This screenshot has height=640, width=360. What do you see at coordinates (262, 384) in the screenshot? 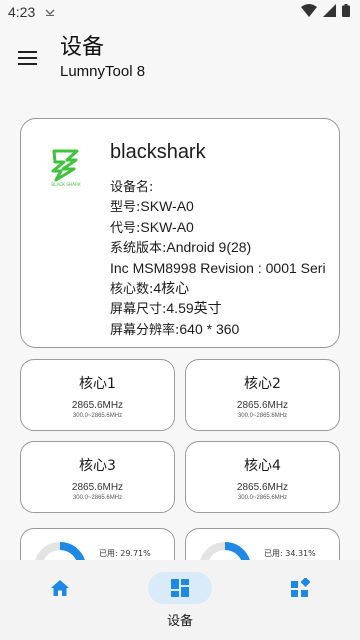
I see `core-title: 核心2` at bounding box center [262, 384].